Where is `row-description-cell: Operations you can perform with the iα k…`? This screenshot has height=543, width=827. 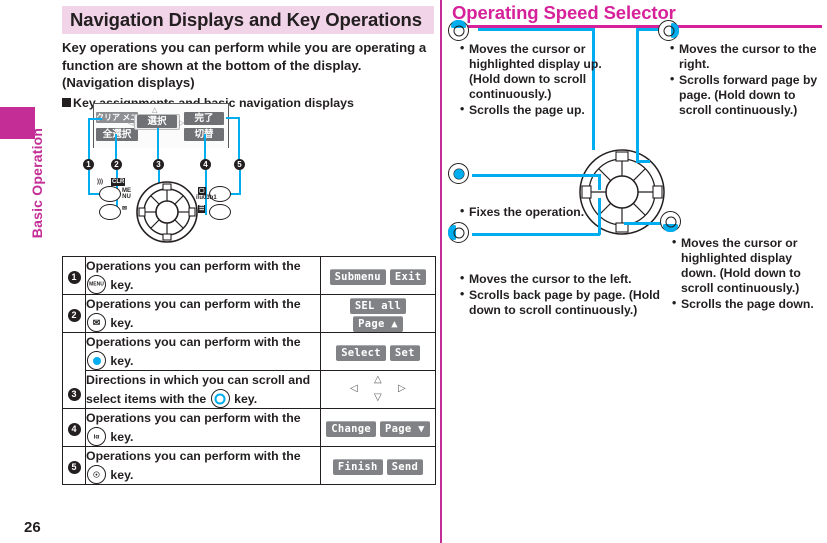 row-description-cell: Operations you can perform with the iα k… is located at coordinates (203, 427).